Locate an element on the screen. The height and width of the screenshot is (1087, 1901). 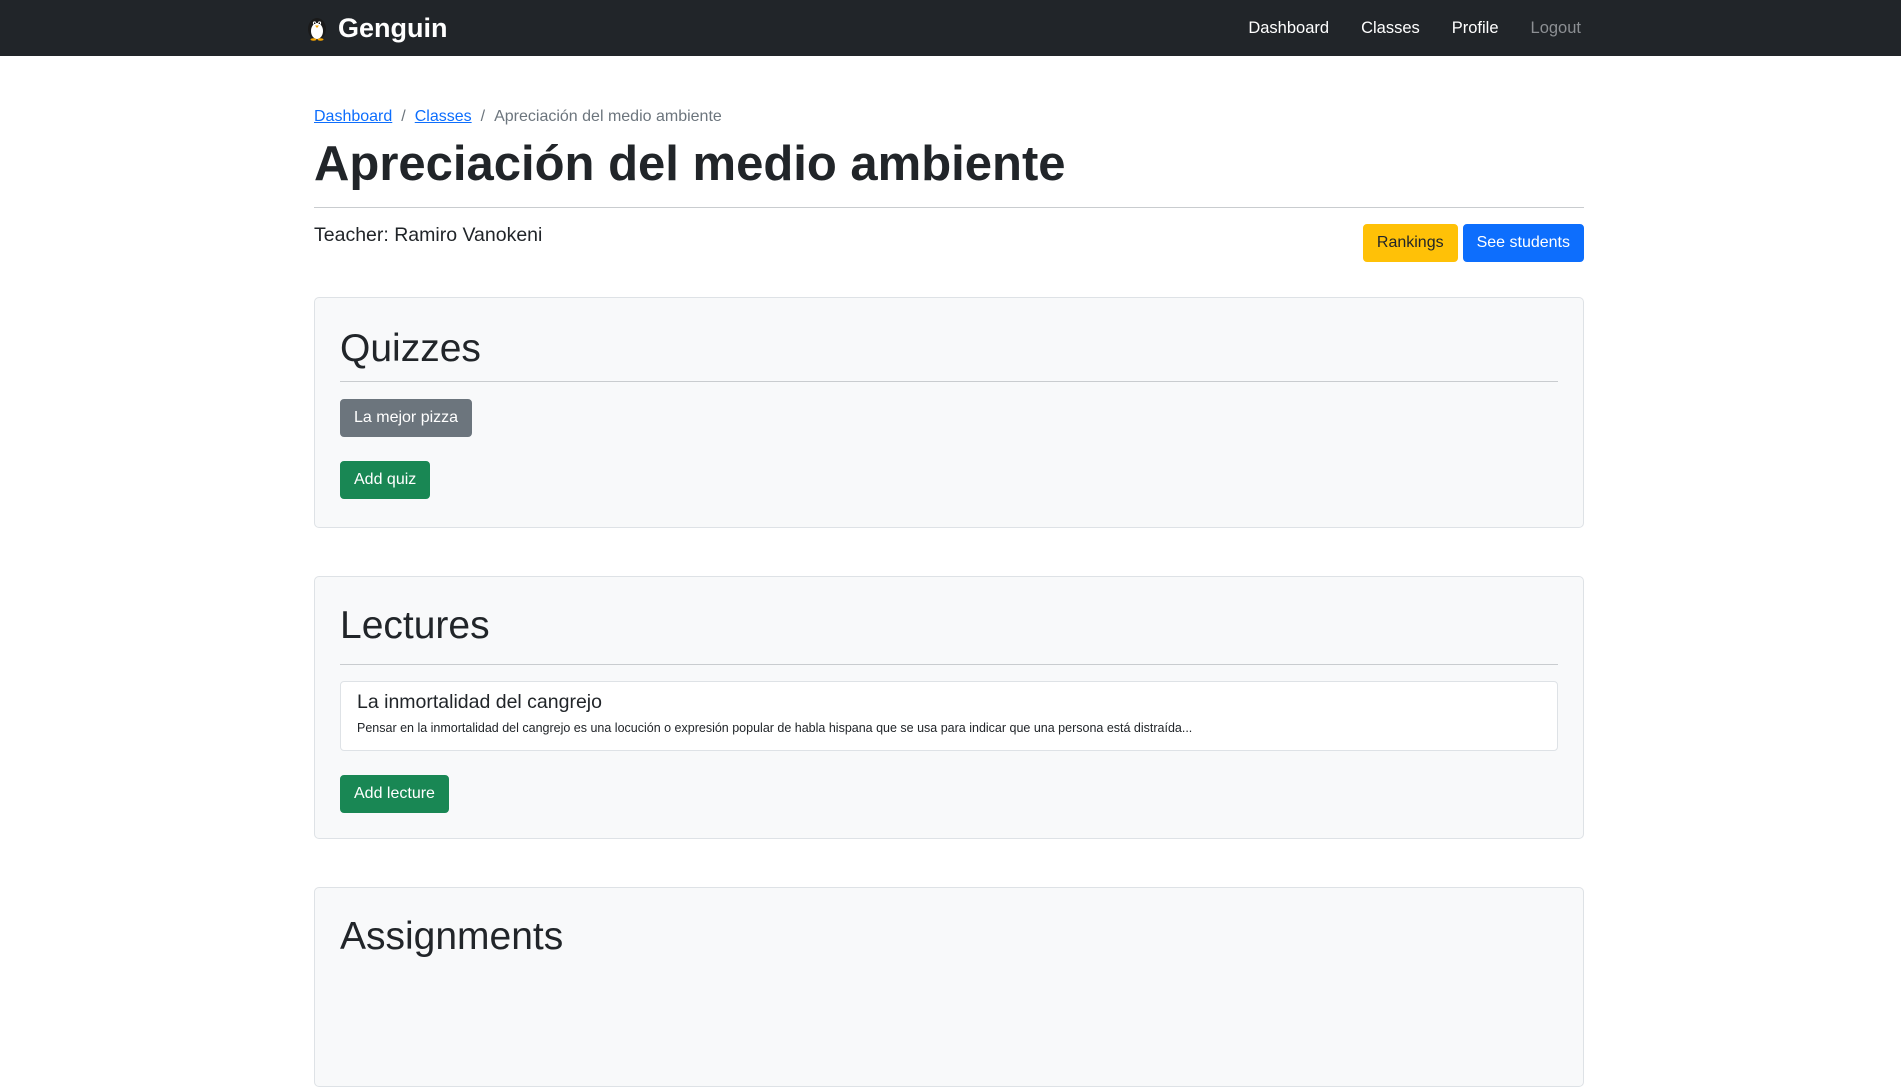
lectures-divider is located at coordinates (949, 664).